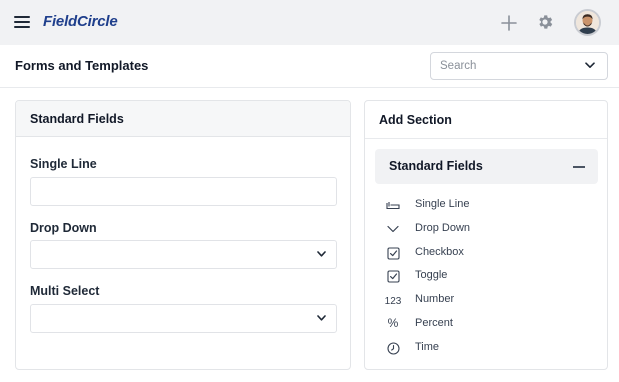  Describe the element at coordinates (82, 65) in the screenshot. I see `page-title: Forms and Templates` at that location.